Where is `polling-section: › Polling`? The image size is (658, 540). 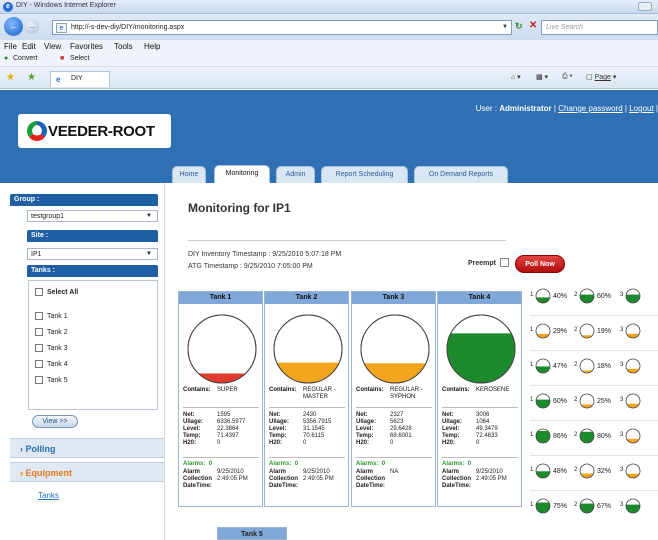 polling-section: › Polling is located at coordinates (87, 448).